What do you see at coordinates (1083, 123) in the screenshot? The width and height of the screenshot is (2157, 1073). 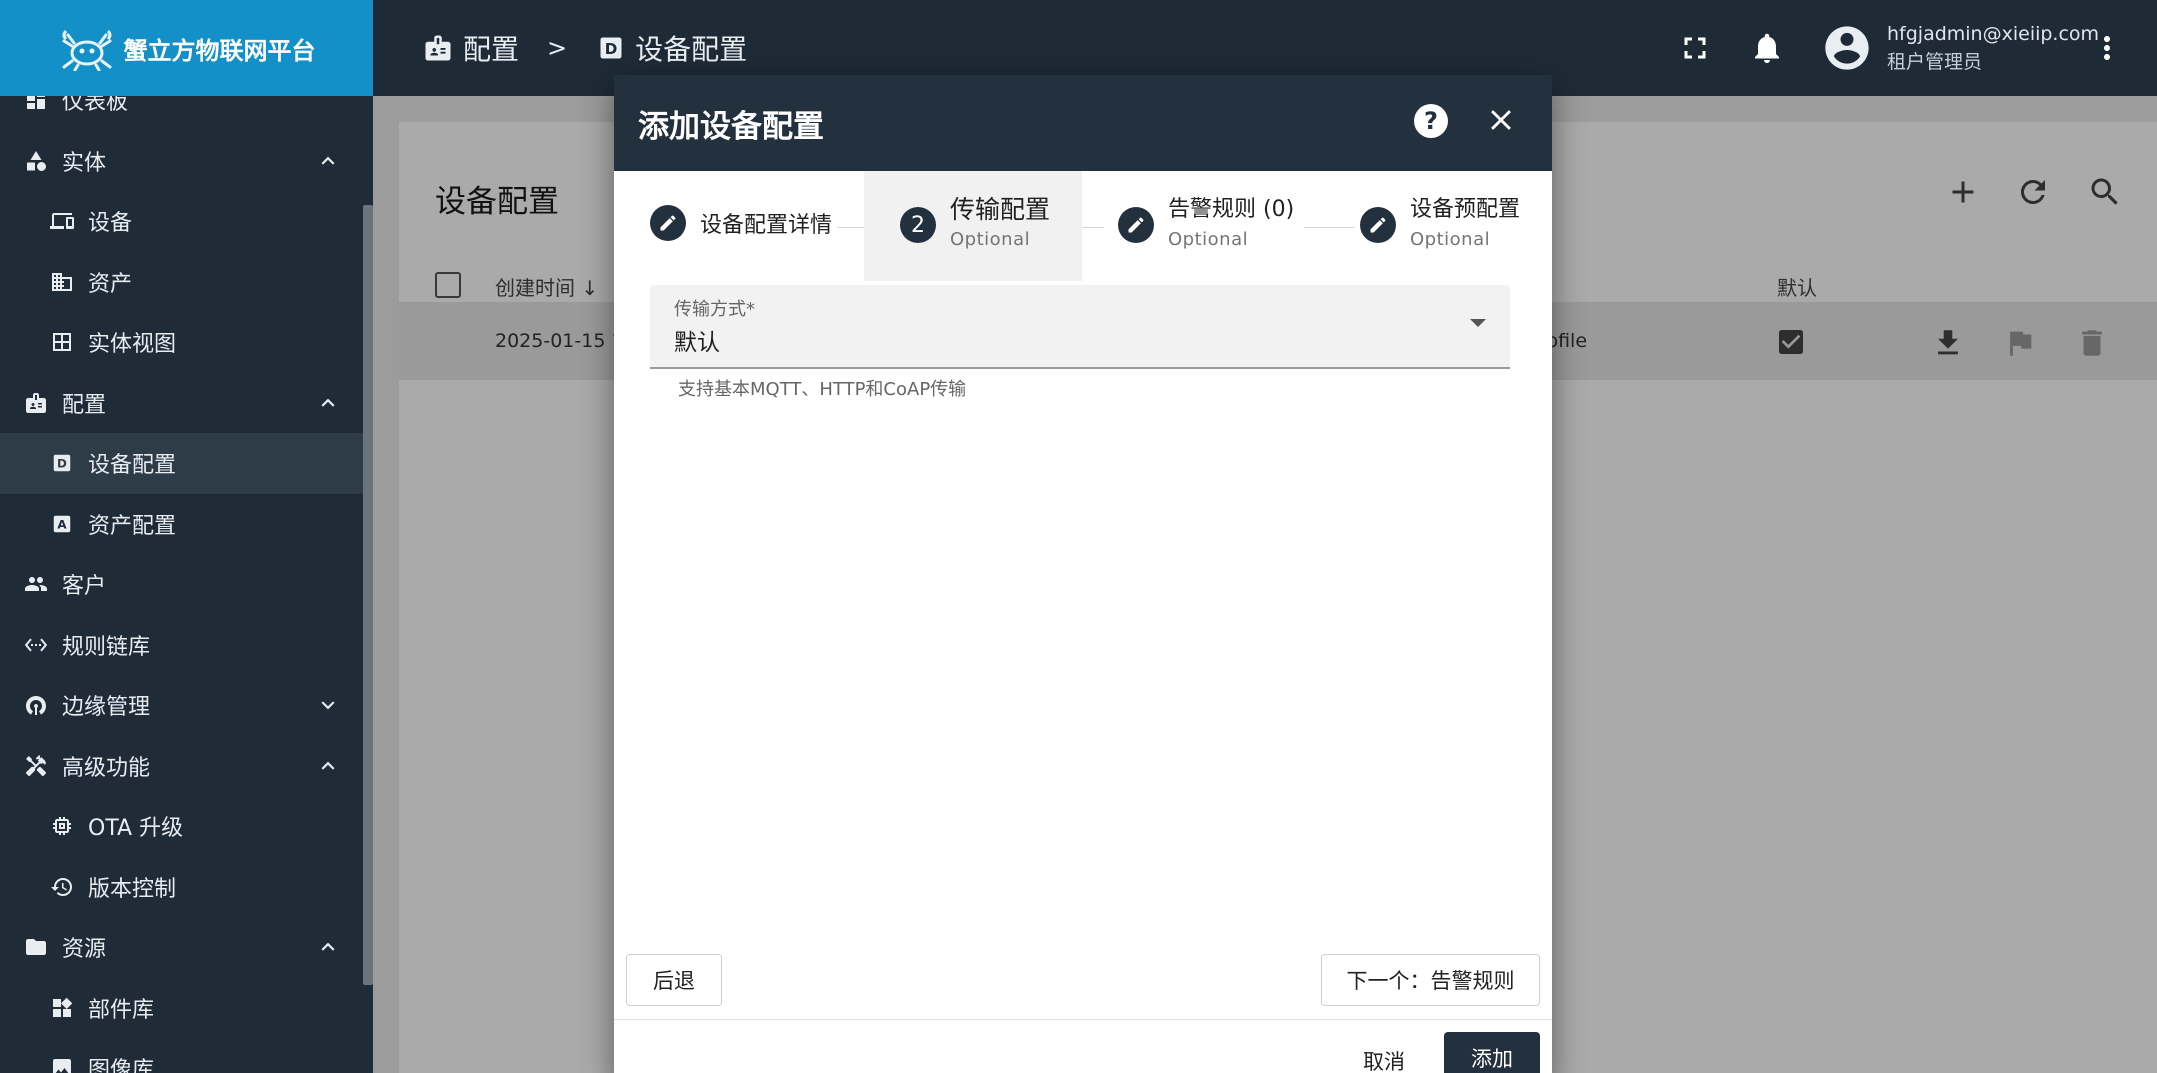 I see `dialog-header: 添加设备配置 ?` at bounding box center [1083, 123].